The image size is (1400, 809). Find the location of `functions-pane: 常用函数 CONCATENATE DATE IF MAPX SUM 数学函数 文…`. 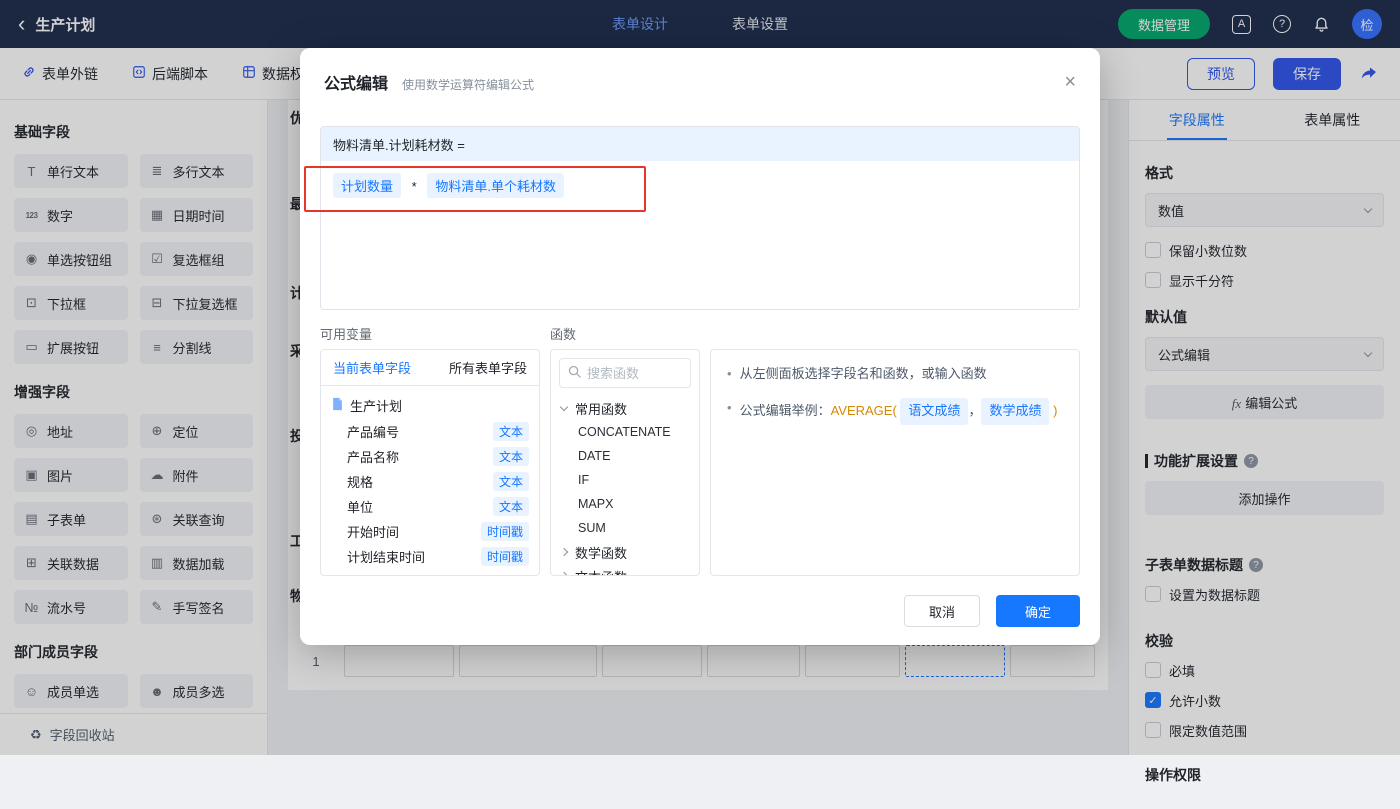

functions-pane: 常用函数 CONCATENATE DATE IF MAPX SUM 数学函数 文… is located at coordinates (625, 462).